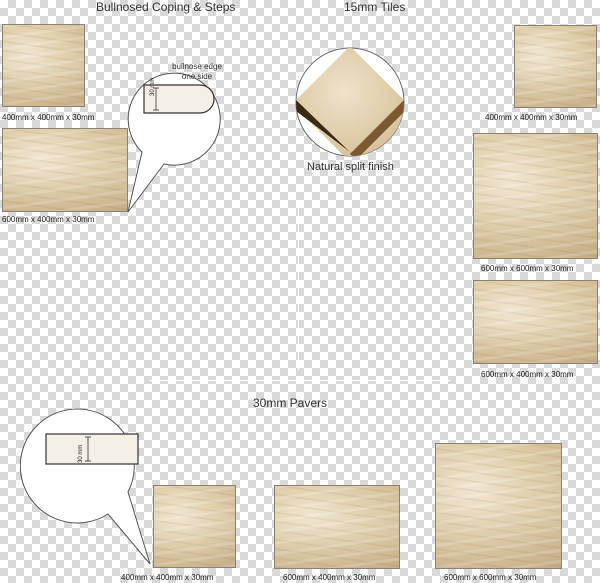  I want to click on tile-label-600x600: 600mm x 600mm x 30mm, so click(527, 268).